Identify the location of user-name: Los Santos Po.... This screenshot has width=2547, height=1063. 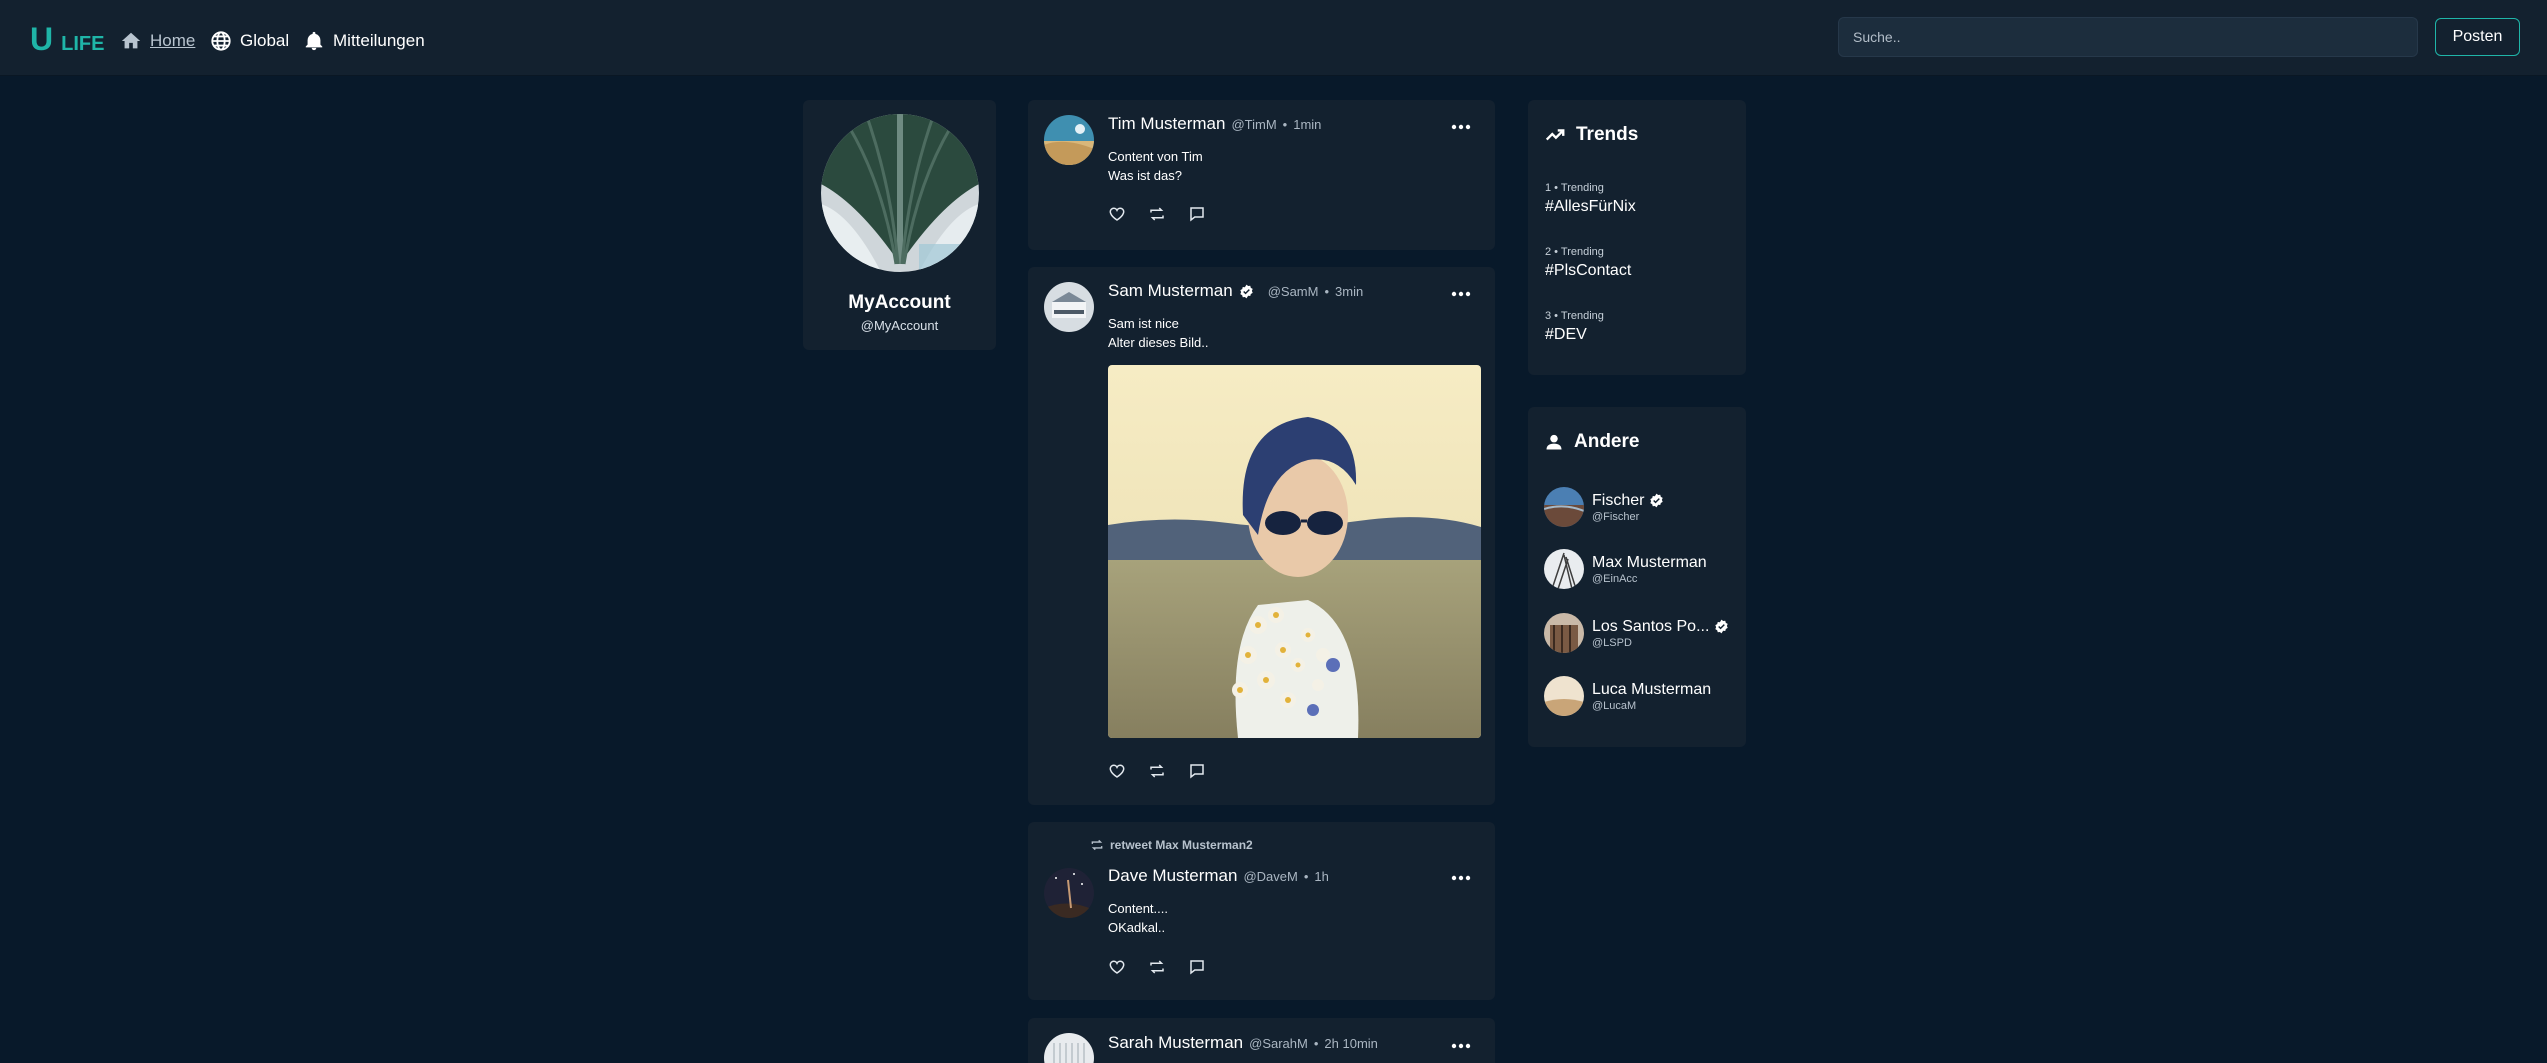
(1651, 626).